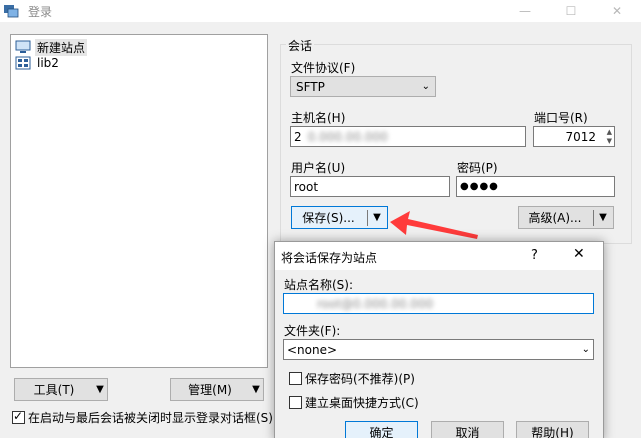 The image size is (641, 438). Describe the element at coordinates (438, 349) in the screenshot. I see `folder-select: <none> ⌄` at that location.